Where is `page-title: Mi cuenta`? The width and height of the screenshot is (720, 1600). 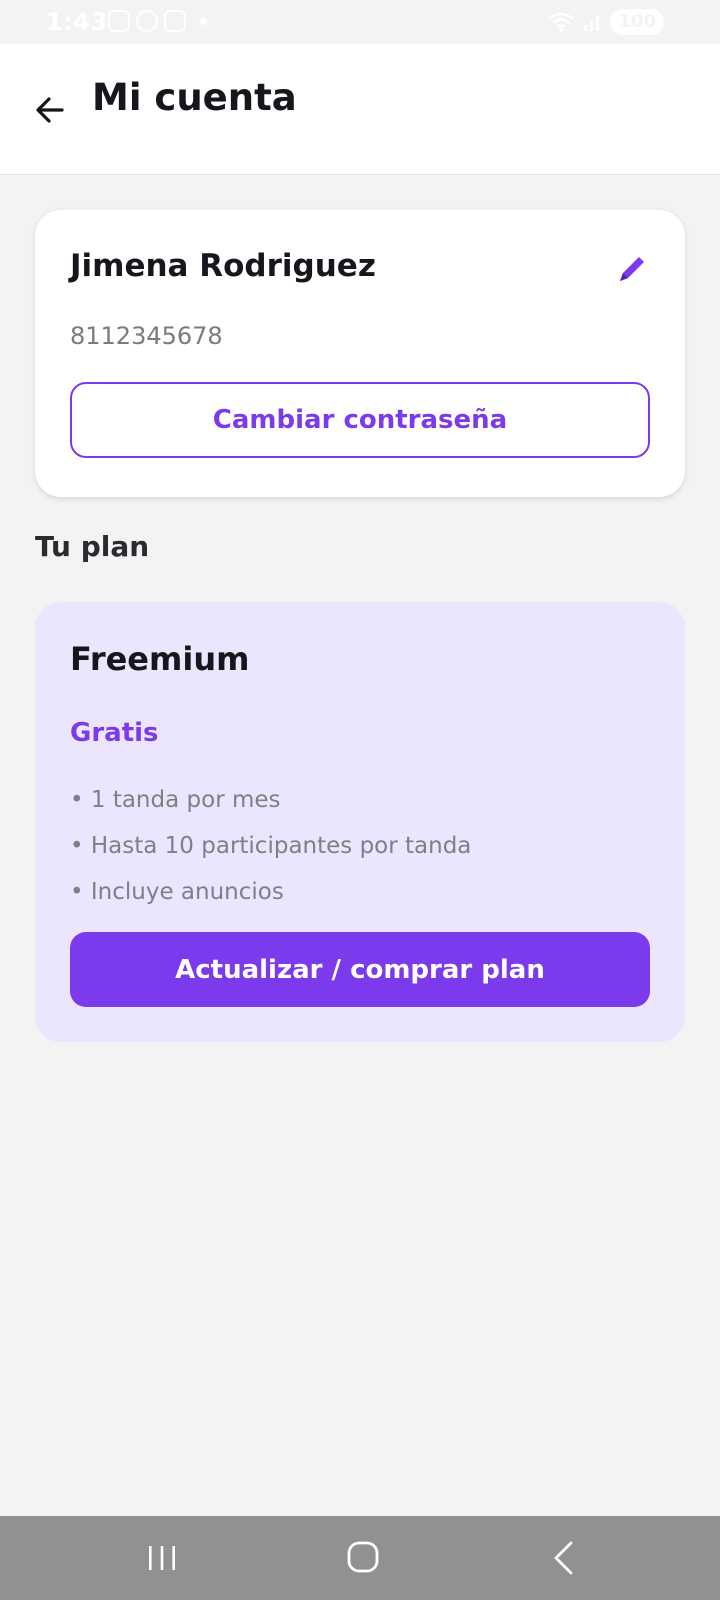
page-title: Mi cuenta is located at coordinates (194, 97).